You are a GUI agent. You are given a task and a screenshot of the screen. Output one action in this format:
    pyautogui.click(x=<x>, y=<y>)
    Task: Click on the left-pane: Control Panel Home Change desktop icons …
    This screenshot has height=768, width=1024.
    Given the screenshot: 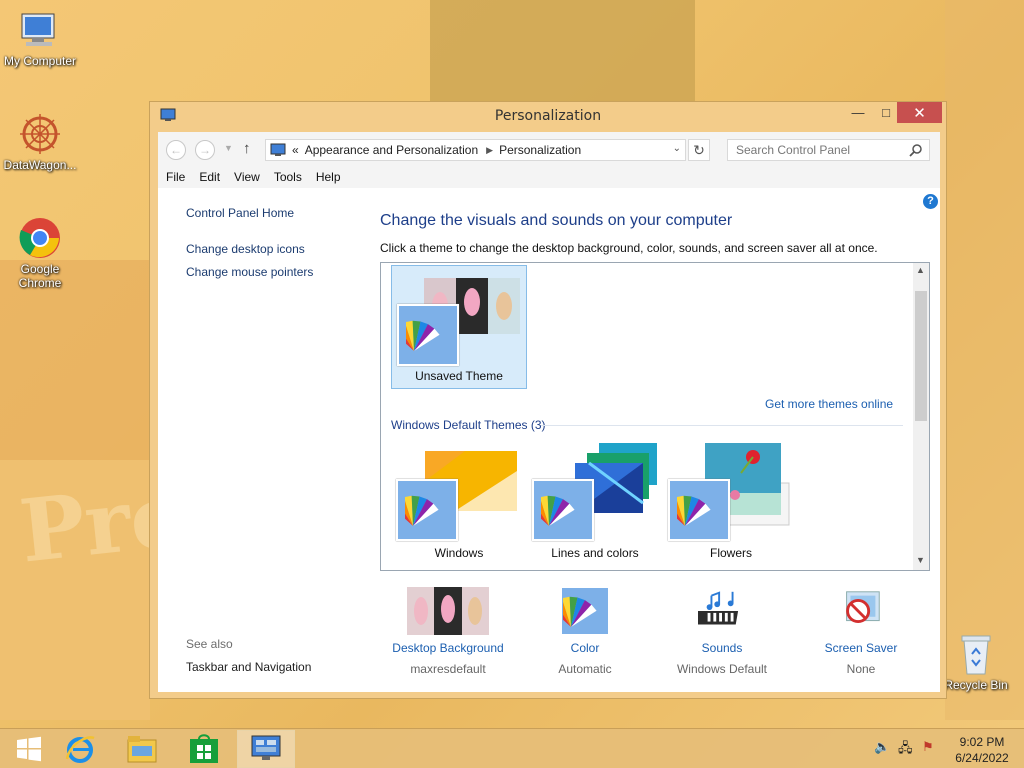 What is the action you would take?
    pyautogui.click(x=258, y=440)
    